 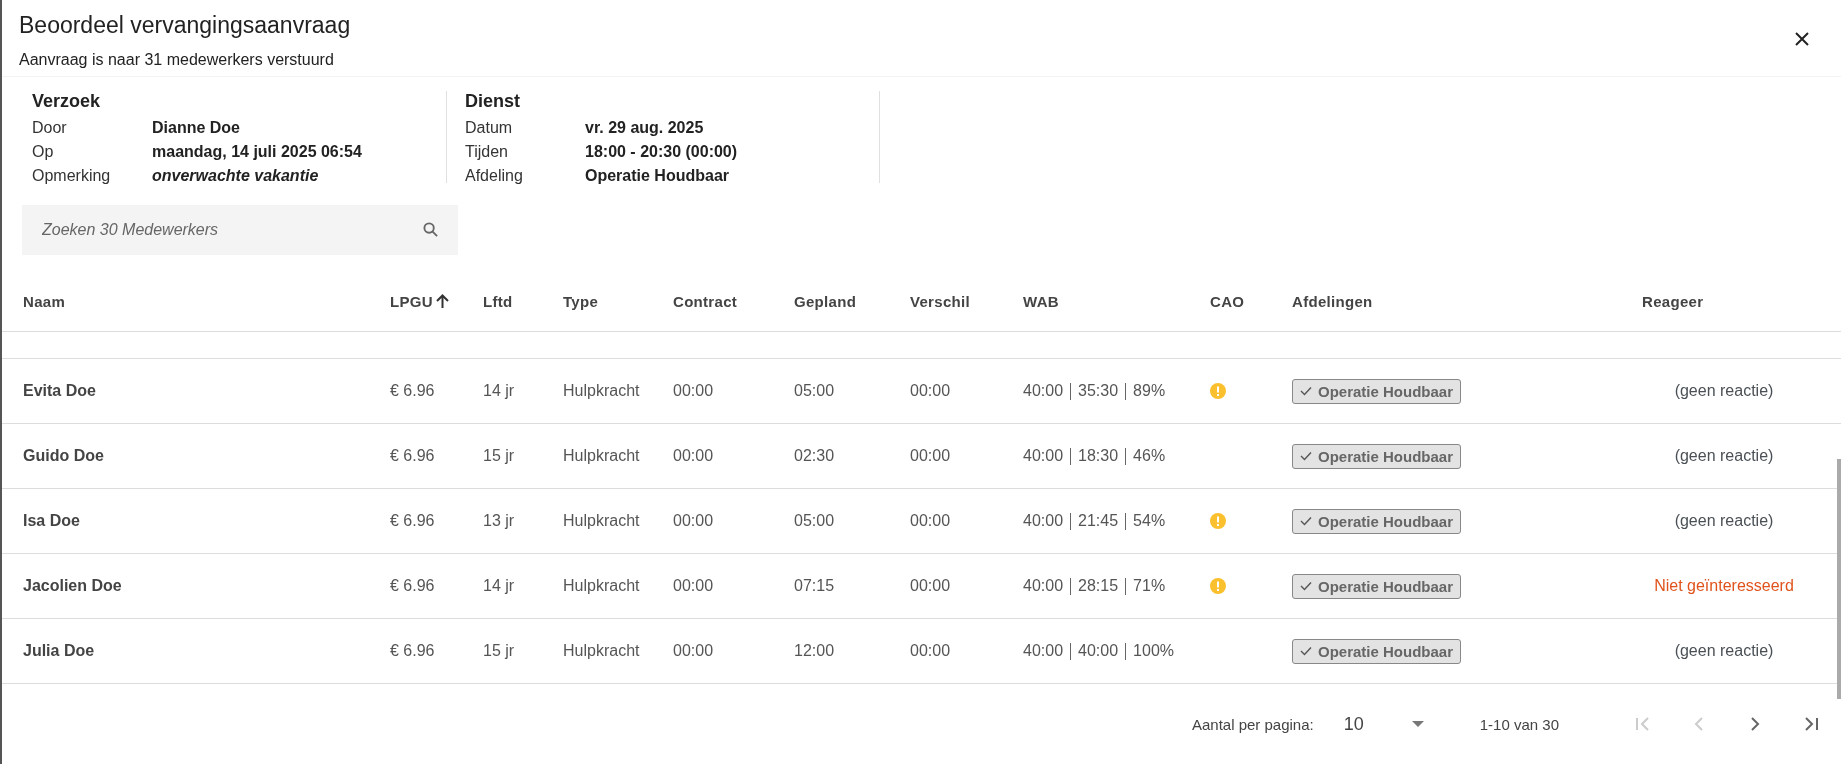 I want to click on column-header: CAO, so click(x=1227, y=301).